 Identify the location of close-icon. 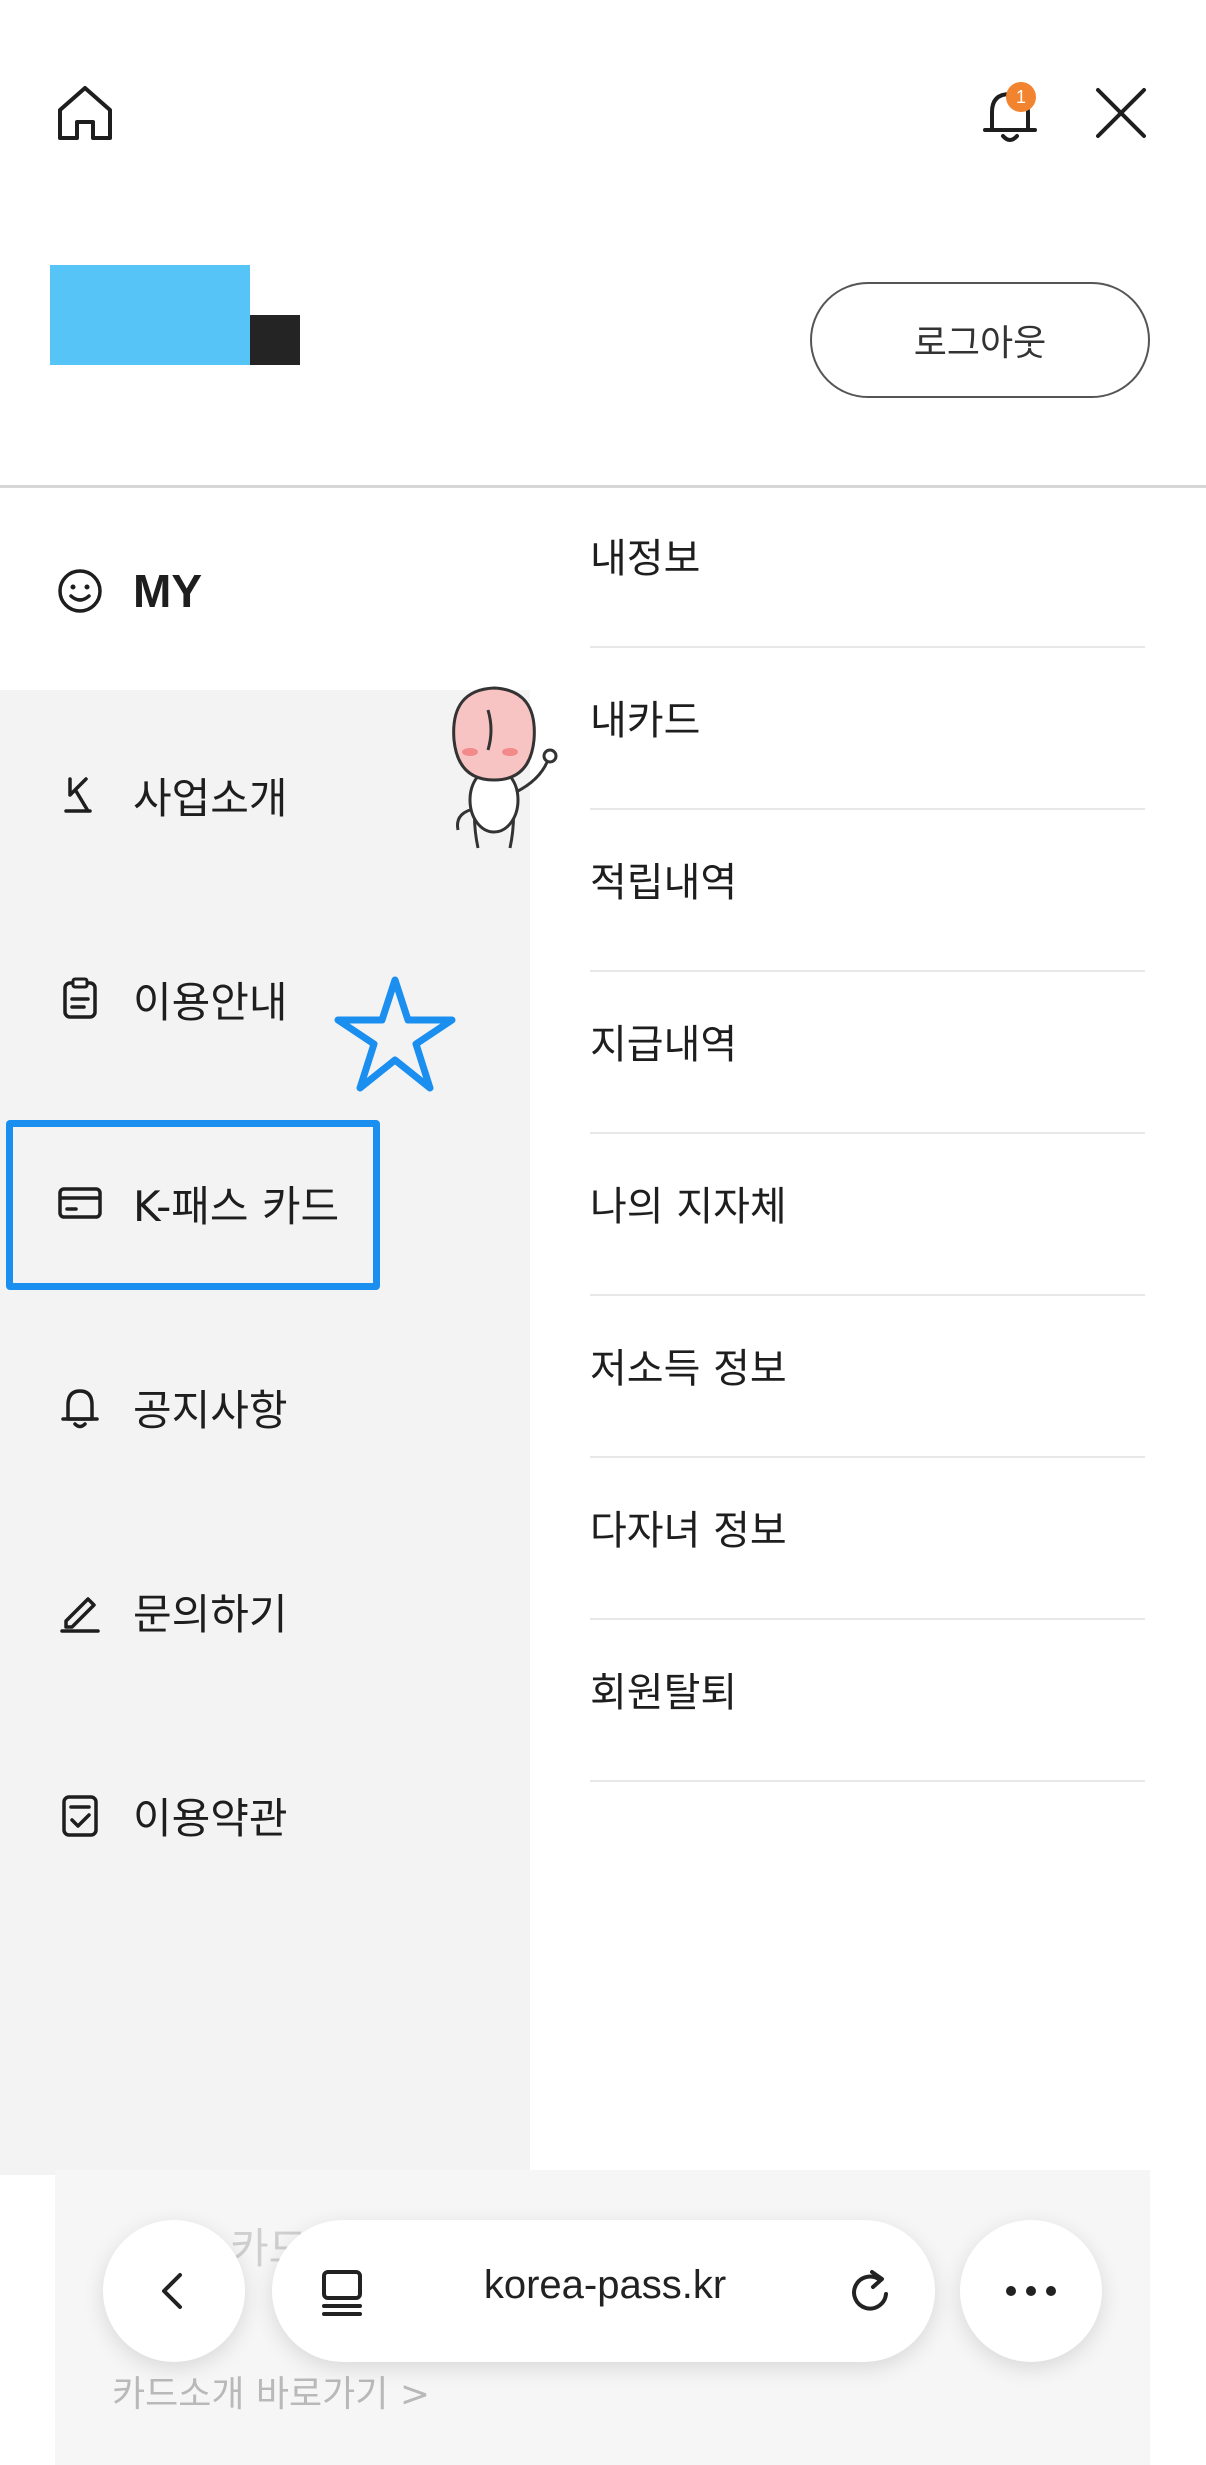
(1121, 113).